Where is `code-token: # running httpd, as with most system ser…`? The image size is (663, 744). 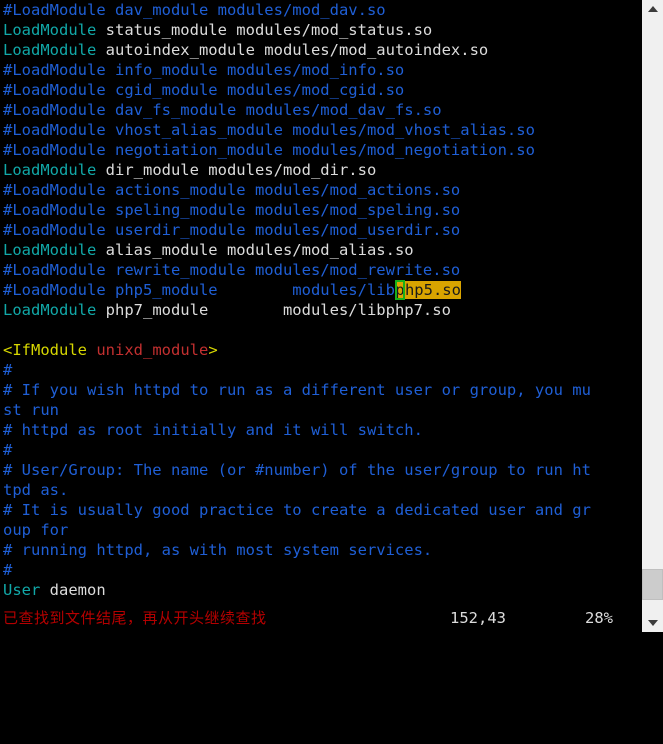
code-token: # running httpd, as with most system ser… is located at coordinates (218, 550).